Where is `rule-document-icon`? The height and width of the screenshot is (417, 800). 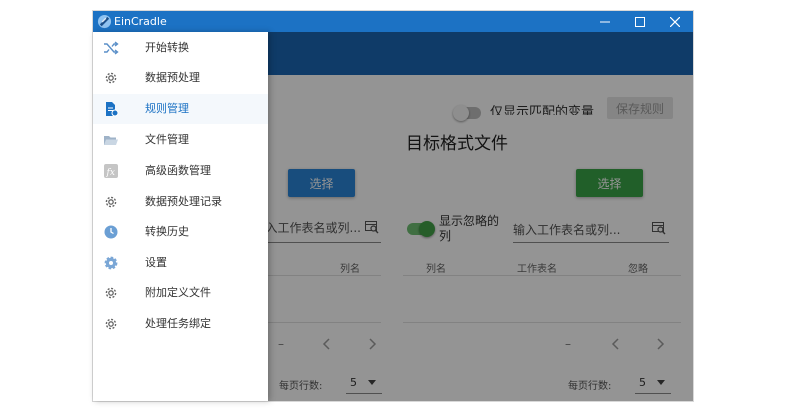
rule-document-icon is located at coordinates (112, 109).